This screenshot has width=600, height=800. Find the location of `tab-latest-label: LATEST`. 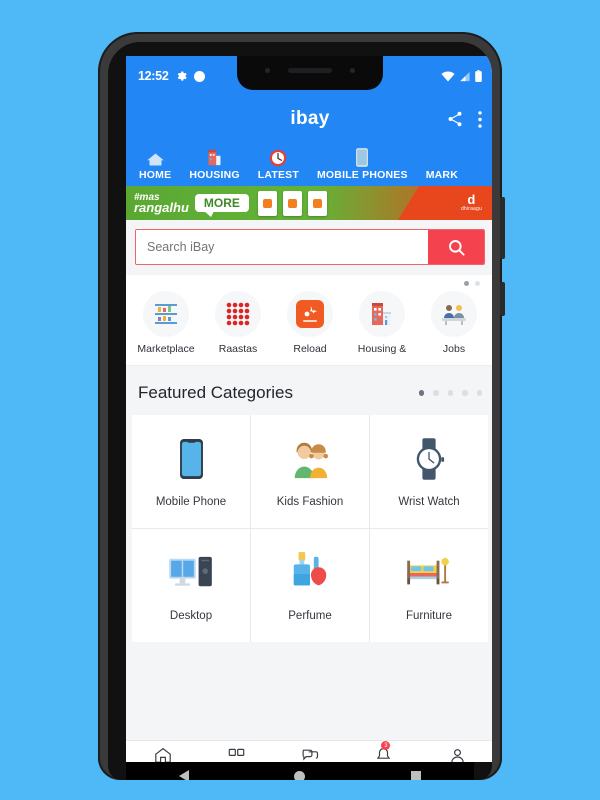

tab-latest-label: LATEST is located at coordinates (278, 175).